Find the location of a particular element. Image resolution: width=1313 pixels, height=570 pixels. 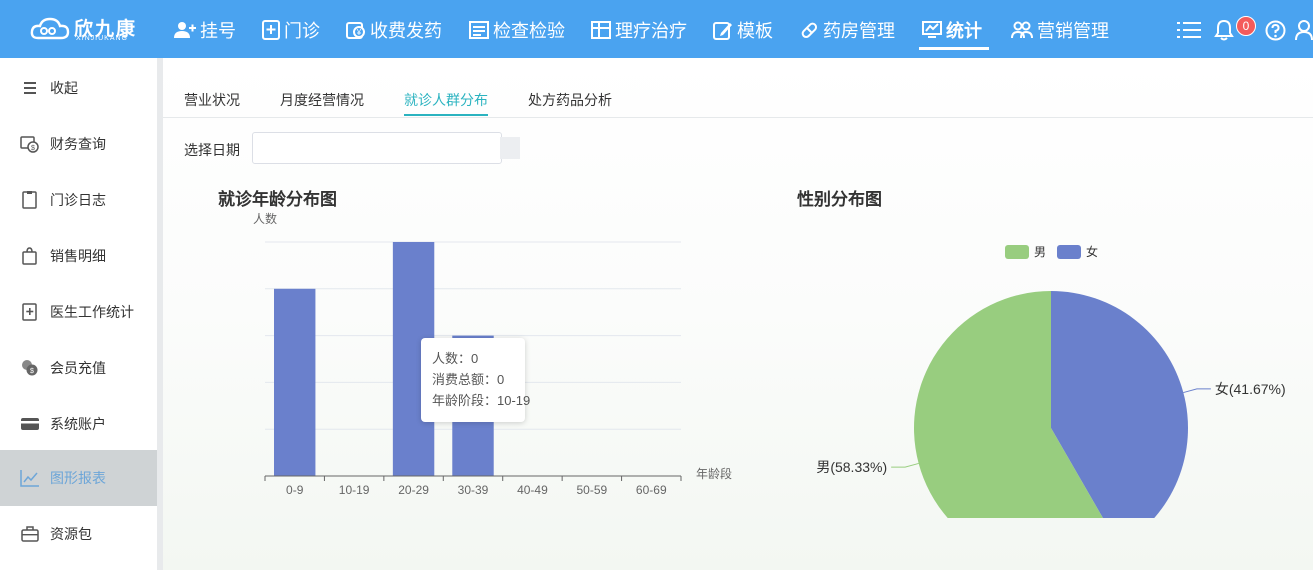

nav-exam-label: 检查检验 is located at coordinates (529, 31).